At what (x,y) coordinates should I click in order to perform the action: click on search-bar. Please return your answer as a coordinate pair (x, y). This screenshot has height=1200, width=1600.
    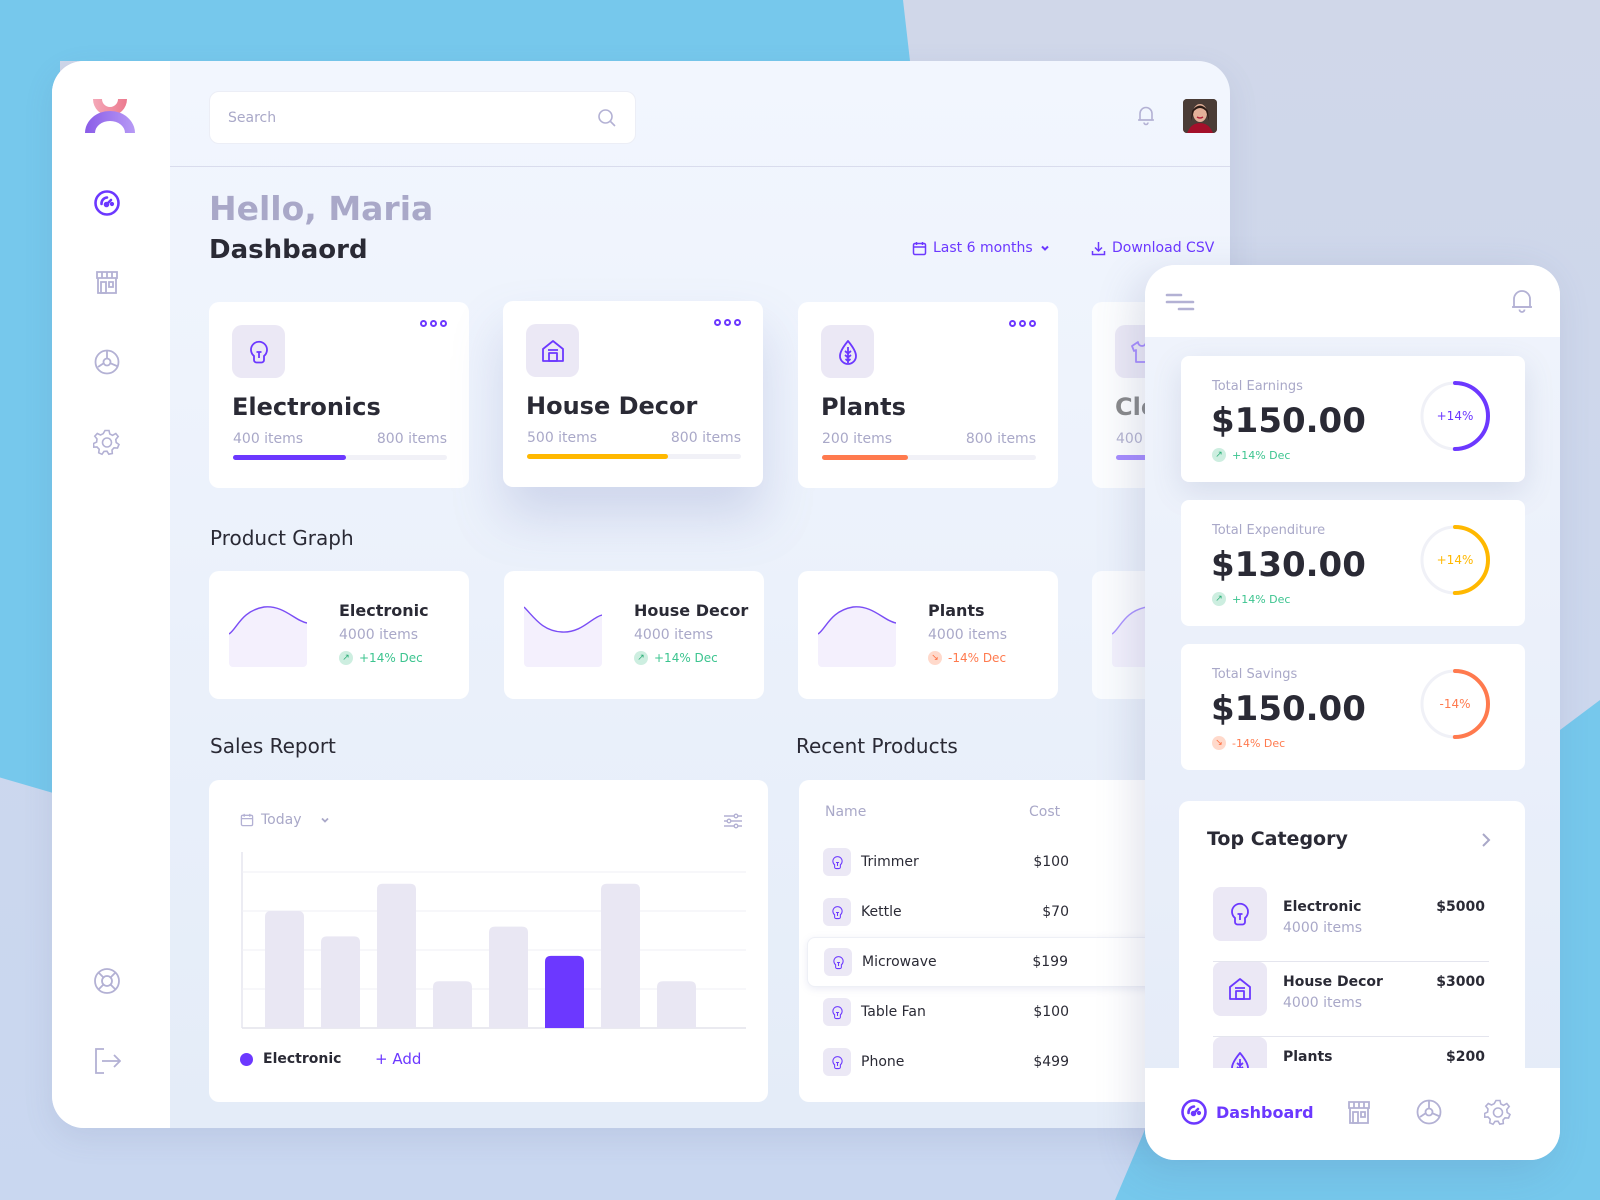
    Looking at the image, I should click on (422, 117).